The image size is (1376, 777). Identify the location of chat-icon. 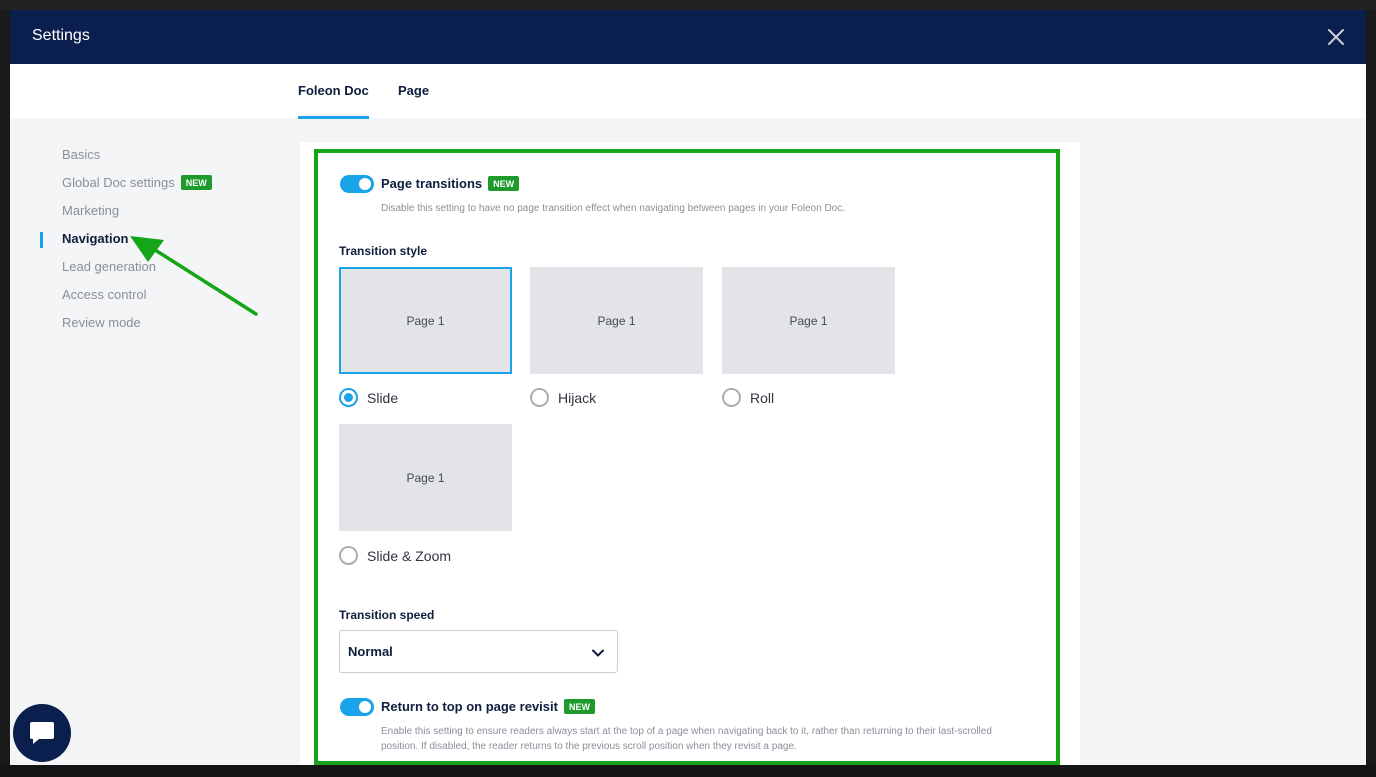
(42, 733).